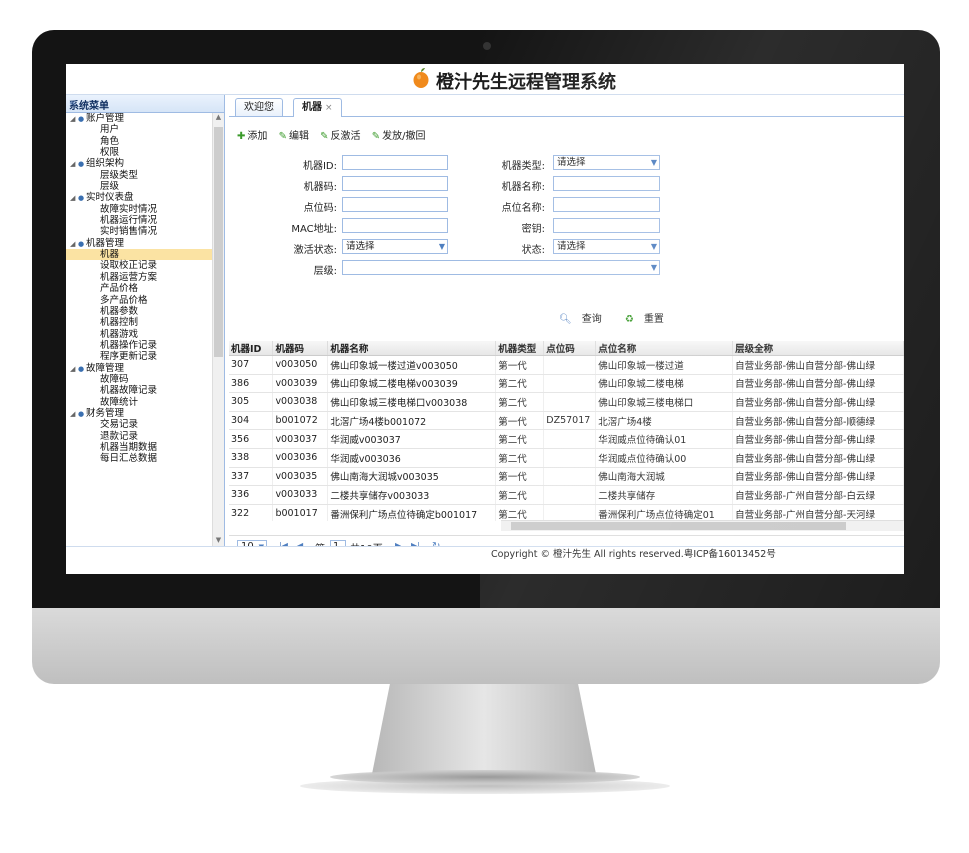 The image size is (969, 853). I want to click on table-cell: 自营业务部-佛山自营分部-顺德绿, so click(818, 421).